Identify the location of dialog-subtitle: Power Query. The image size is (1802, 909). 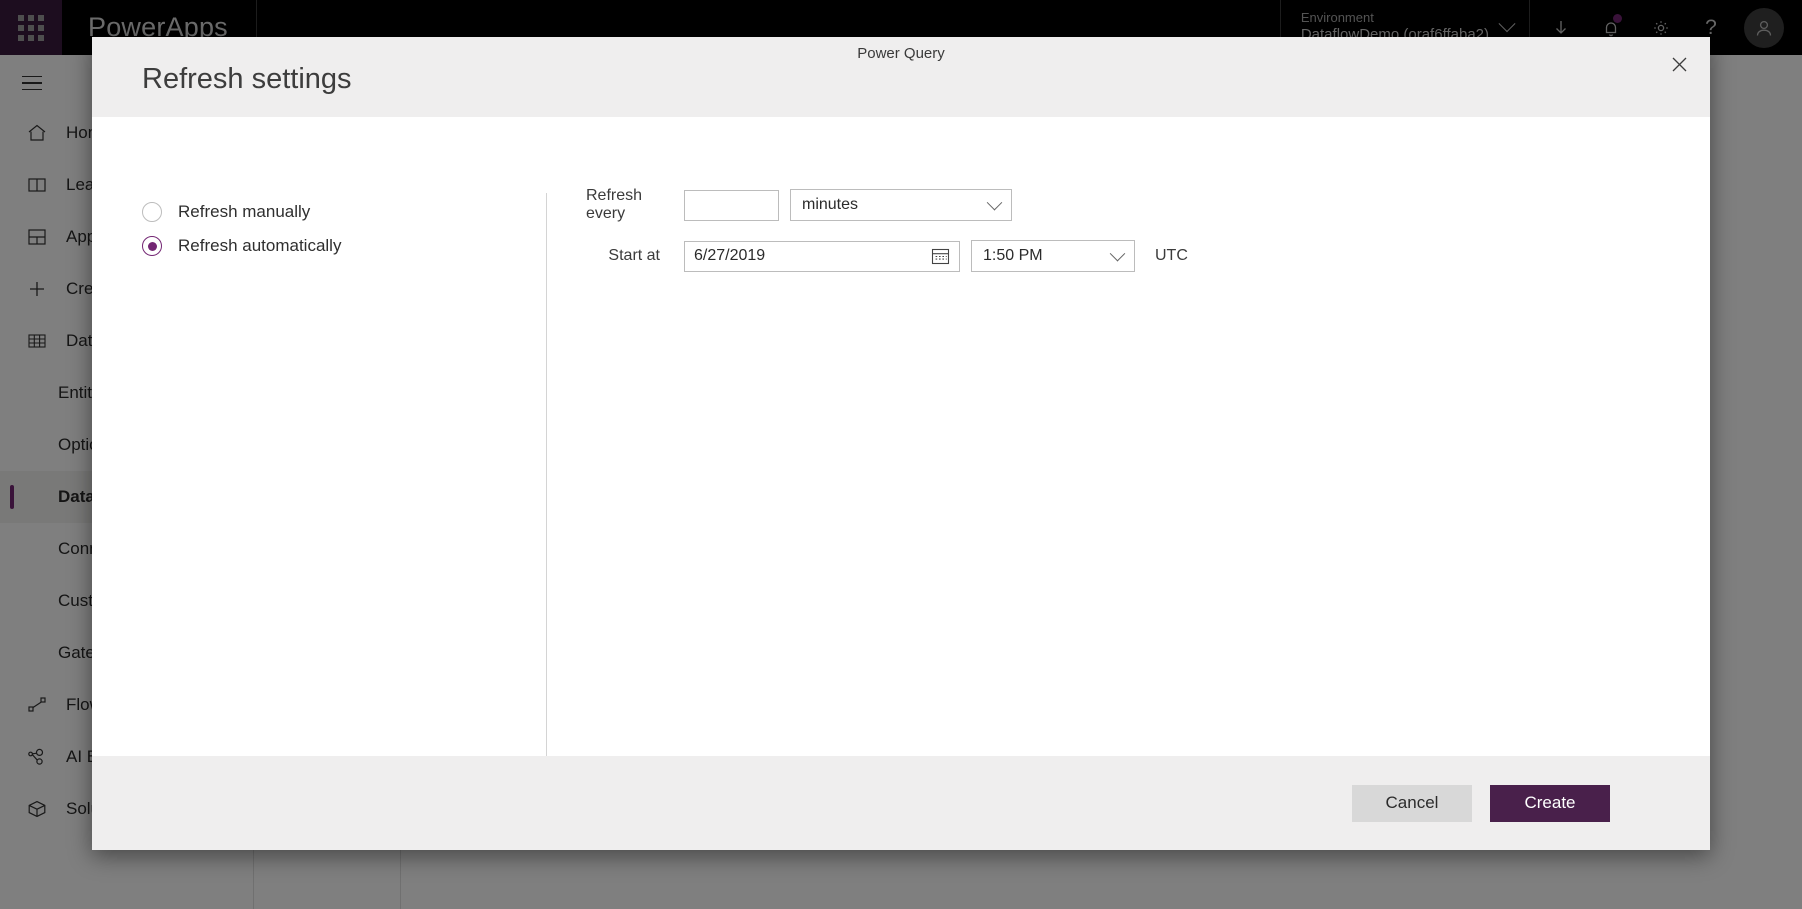
(901, 53).